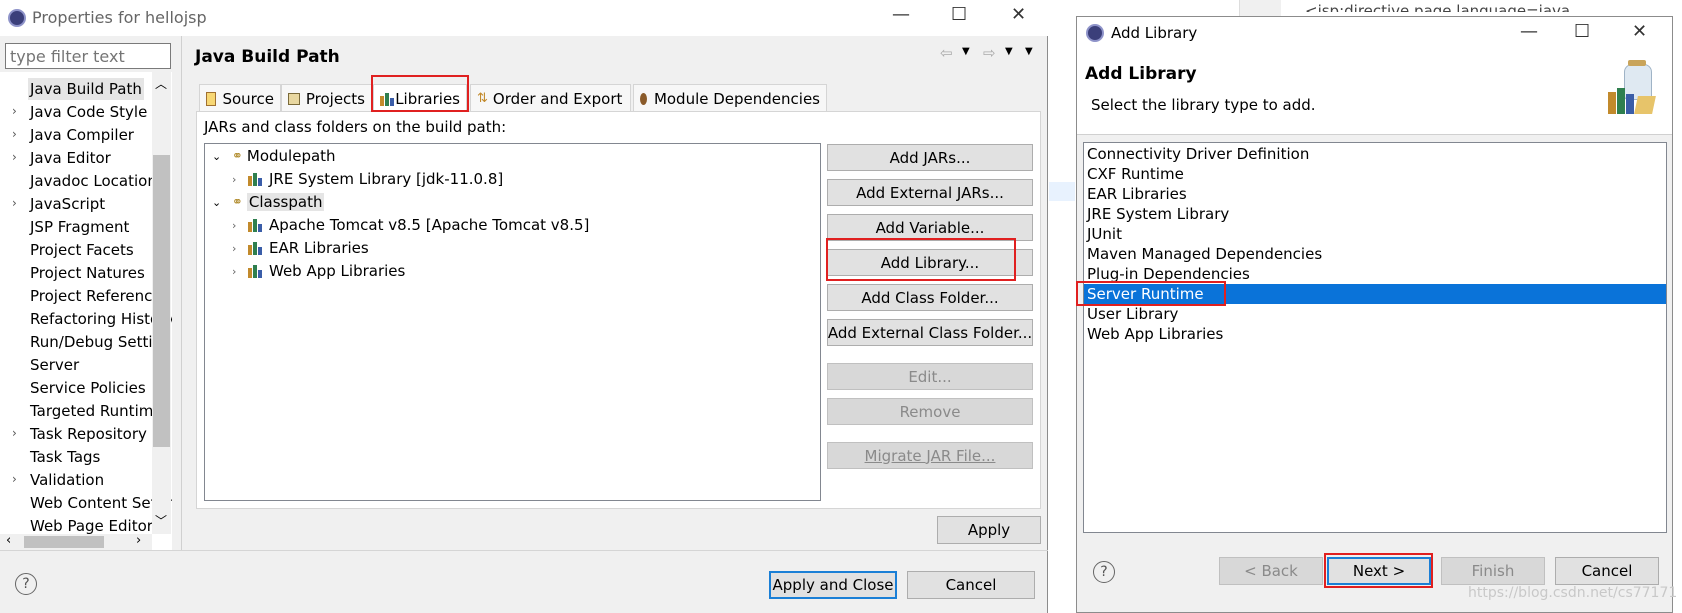  I want to click on libraries-icon, so click(387, 99).